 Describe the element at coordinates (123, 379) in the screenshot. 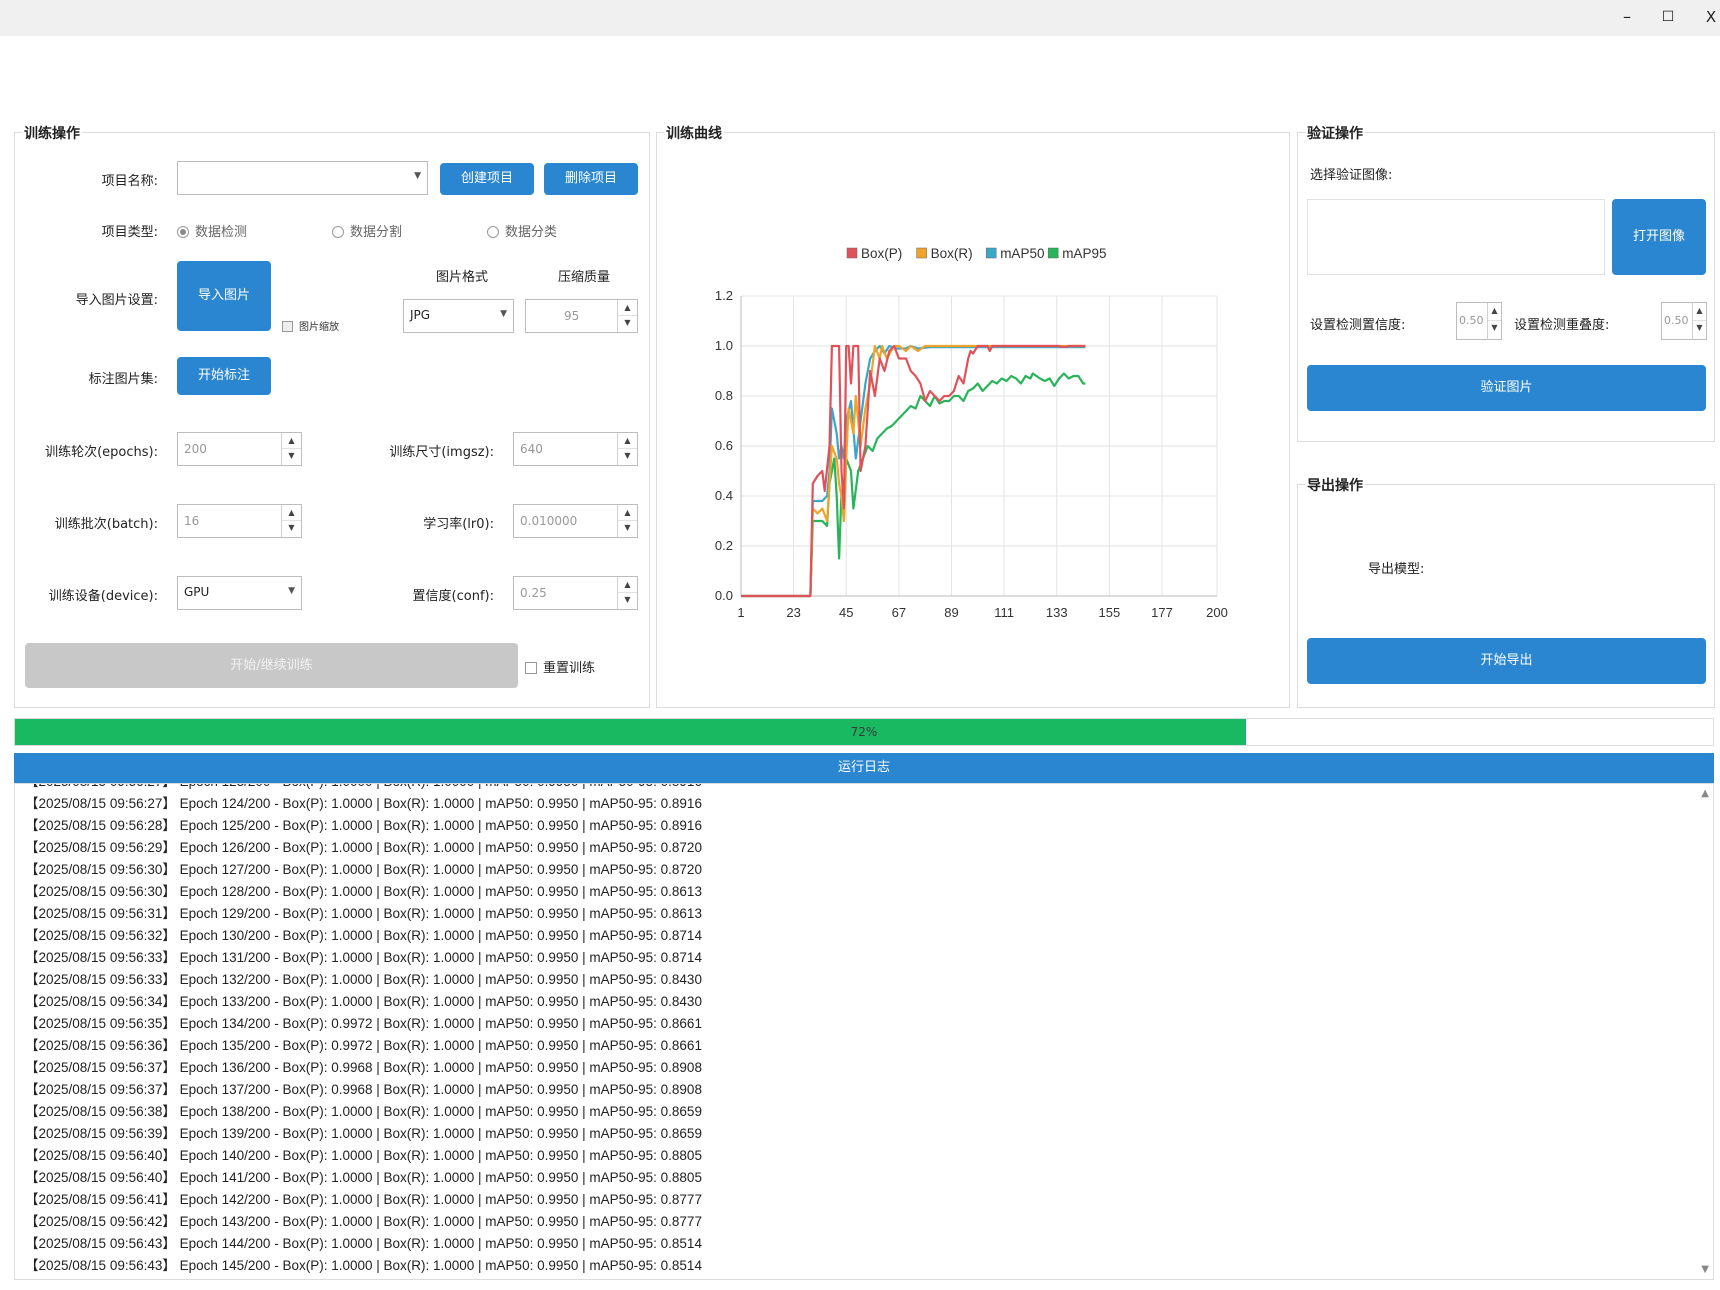

I see `annotate-label: 标注图片集:` at that location.